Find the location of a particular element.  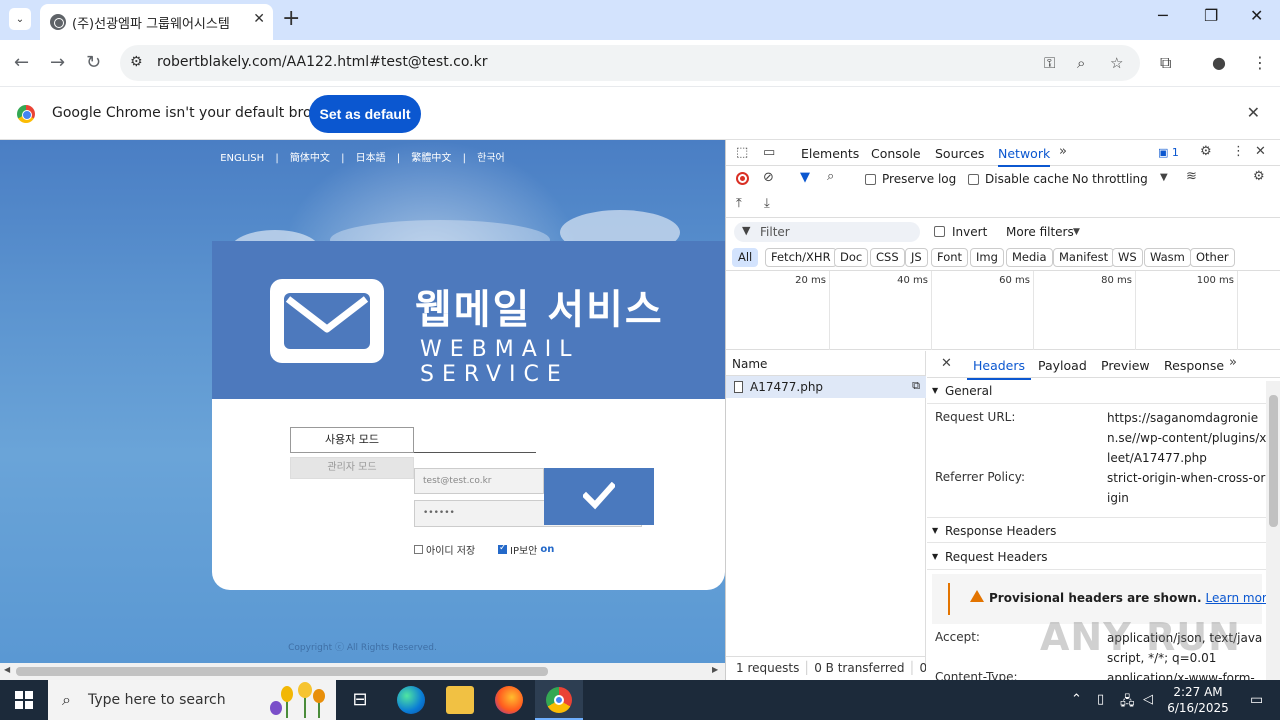

tray-overflow-icon: ⌃ is located at coordinates (1076, 699).